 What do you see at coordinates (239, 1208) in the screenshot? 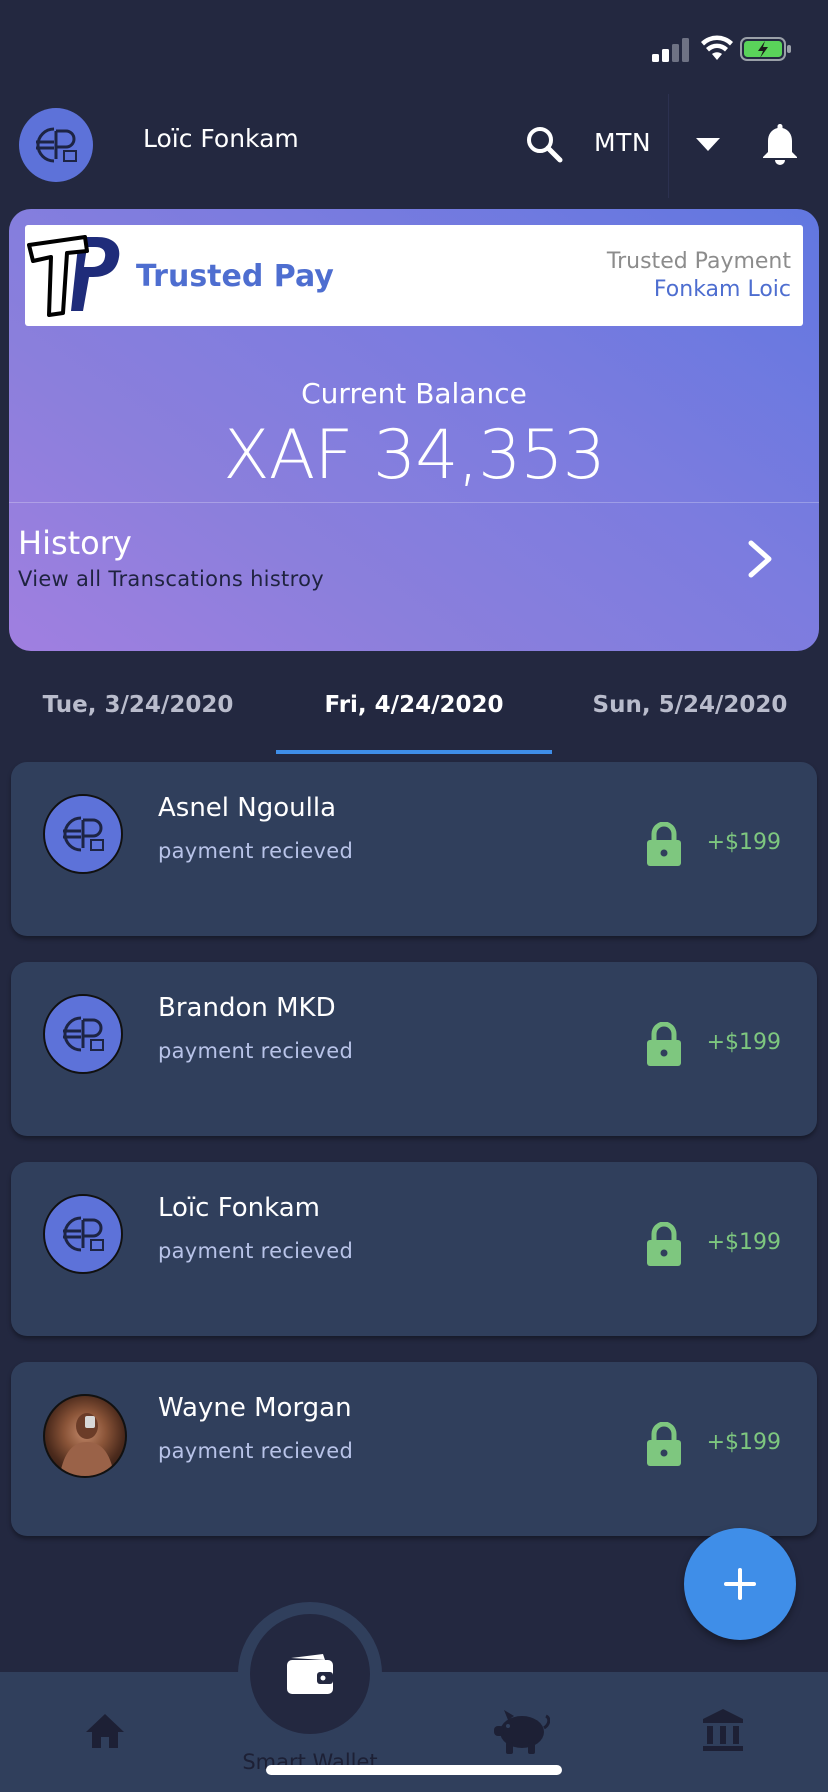
I see `transaction-name: Loïc Fonkam` at bounding box center [239, 1208].